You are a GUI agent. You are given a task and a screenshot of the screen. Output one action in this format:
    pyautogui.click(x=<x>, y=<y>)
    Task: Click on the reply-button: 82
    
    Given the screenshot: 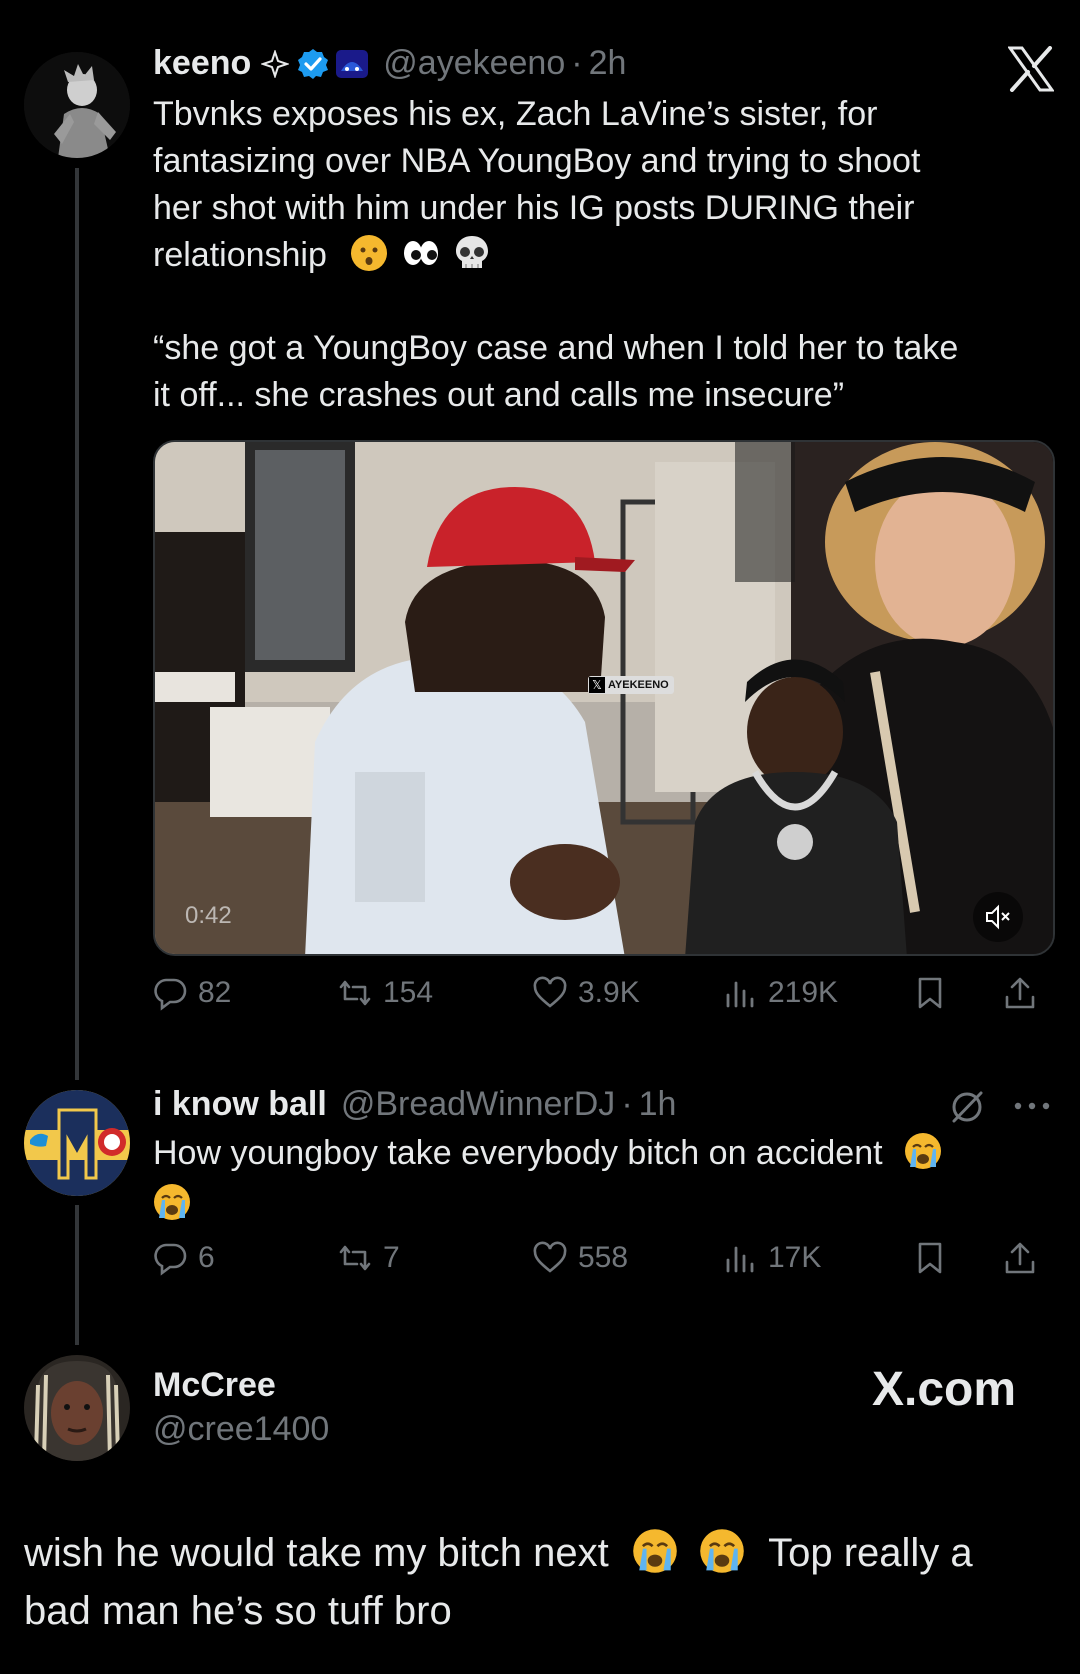 What is the action you would take?
    pyautogui.click(x=191, y=993)
    